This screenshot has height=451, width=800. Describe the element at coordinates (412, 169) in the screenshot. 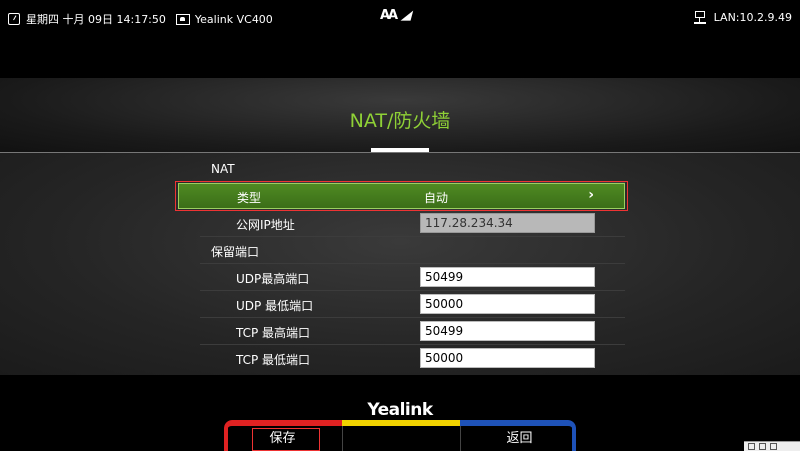

I see `nat-section-header: NAT` at that location.